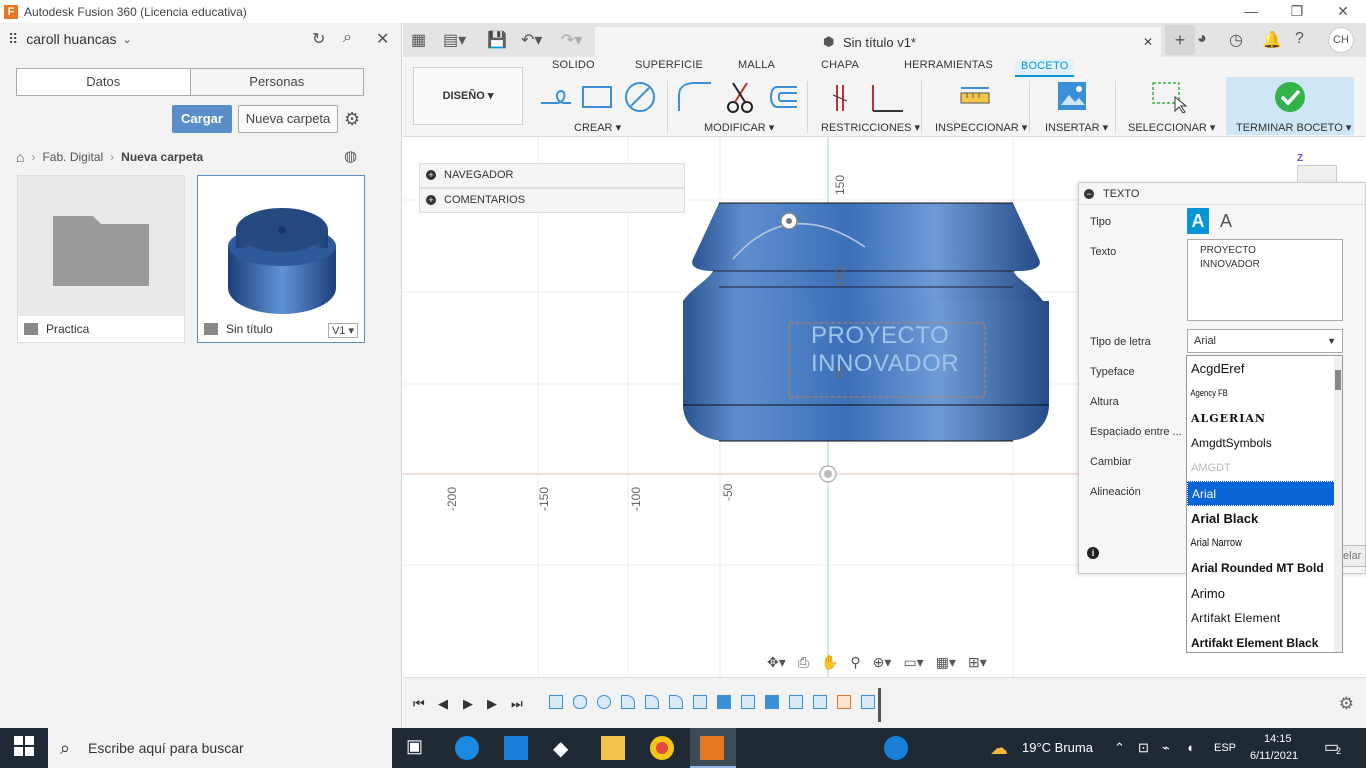 The height and width of the screenshot is (776, 1366). Describe the element at coordinates (880, 336) in the screenshot. I see `sketch-text-line-1: PROYECTO` at that location.